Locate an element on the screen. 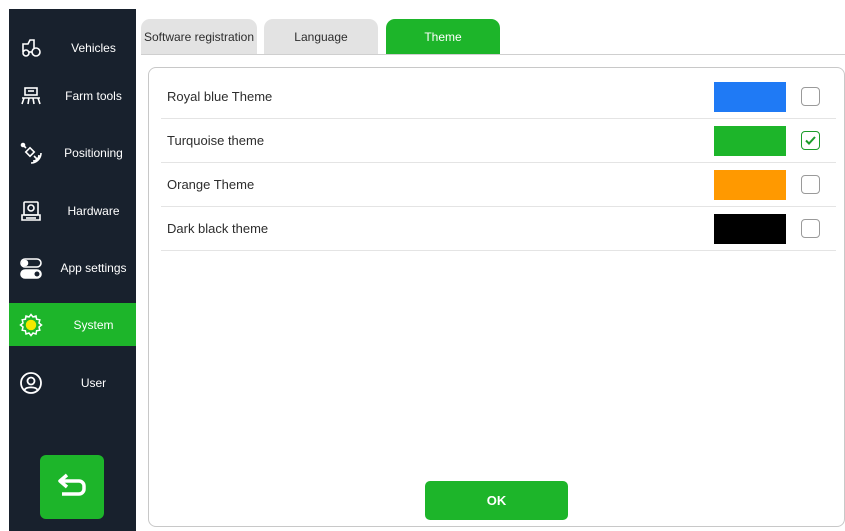 The image size is (845, 531). theme-name: Dark black theme is located at coordinates (218, 228).